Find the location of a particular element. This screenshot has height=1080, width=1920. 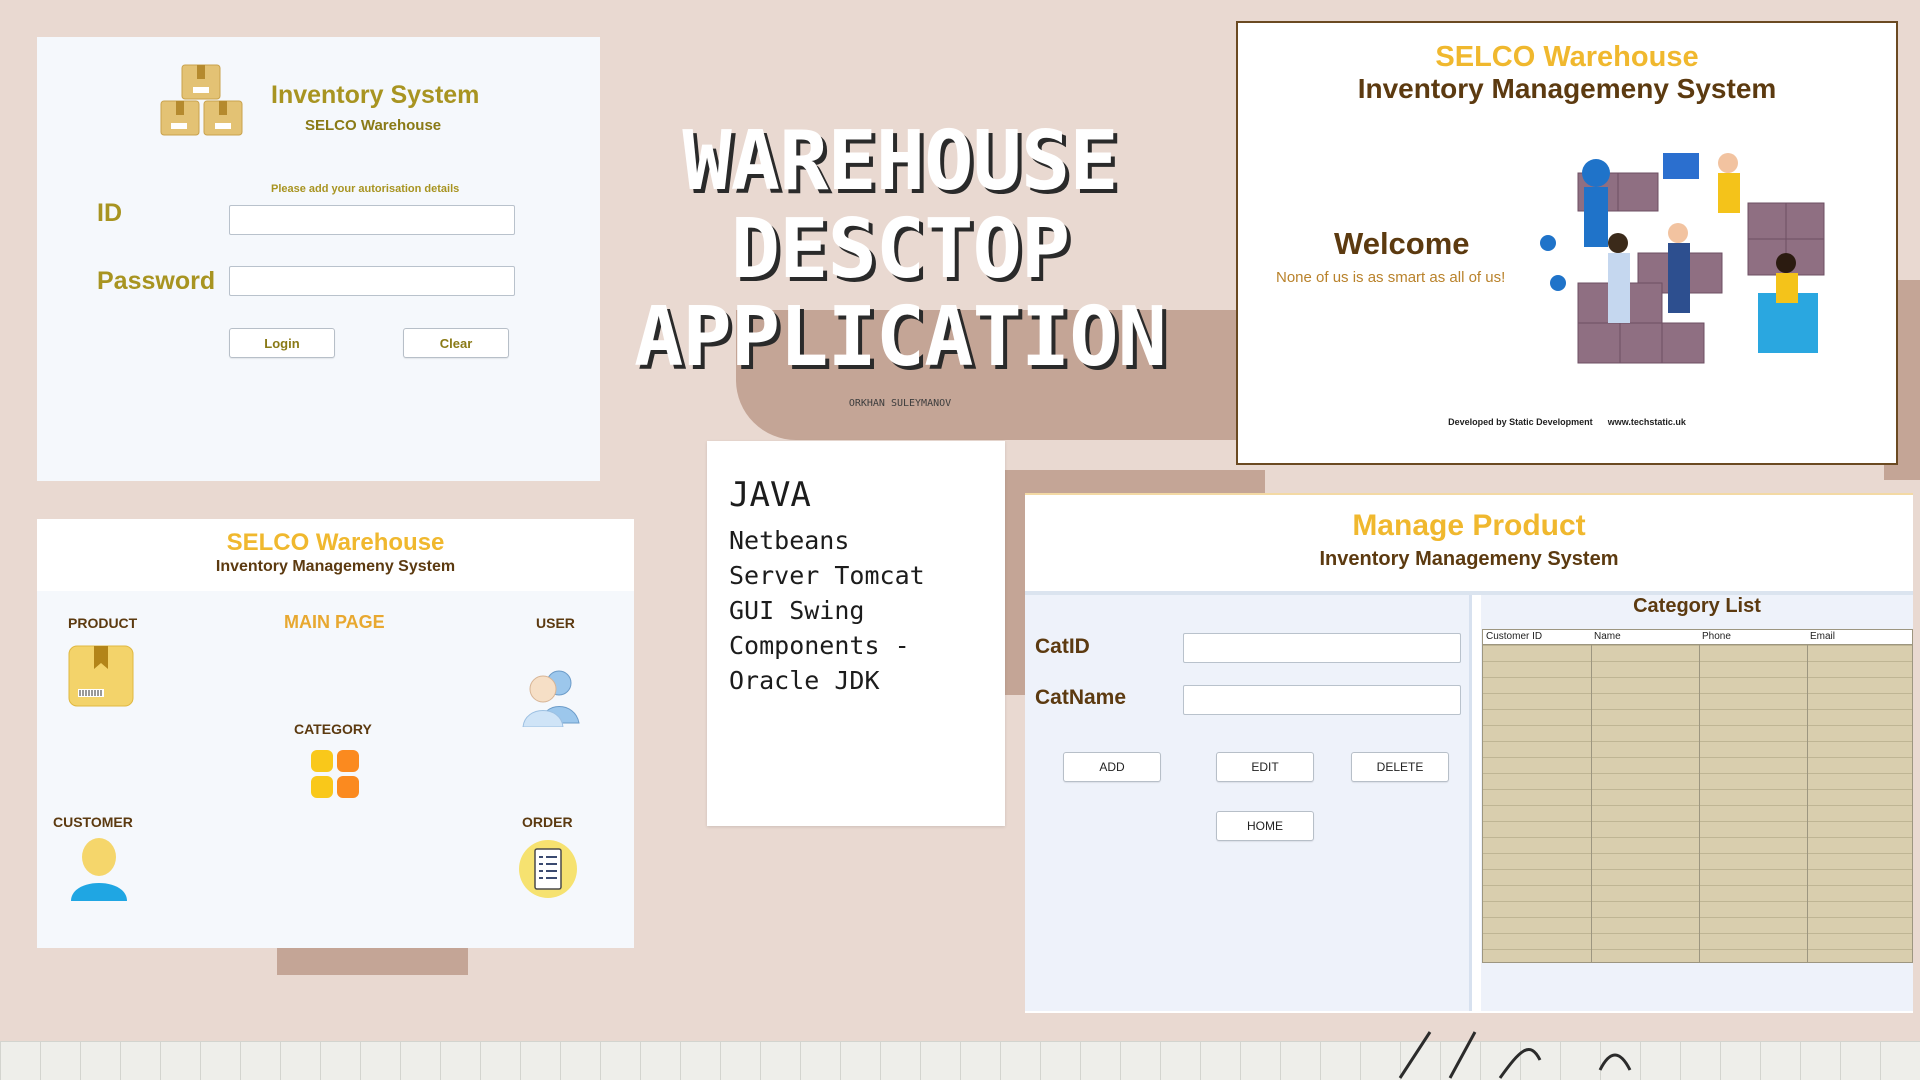

manage-title: Manage Product is located at coordinates (1469, 525).